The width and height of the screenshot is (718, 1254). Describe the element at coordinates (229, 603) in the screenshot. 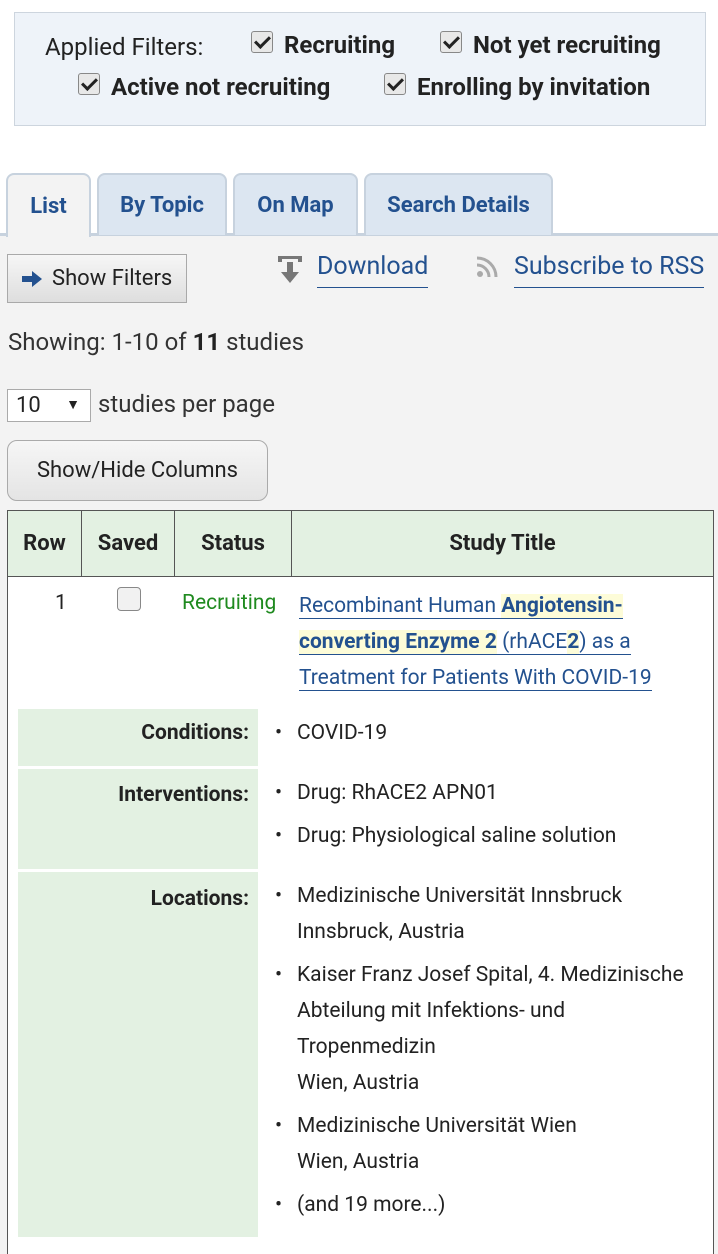

I see `status-badge: Recruiting` at that location.